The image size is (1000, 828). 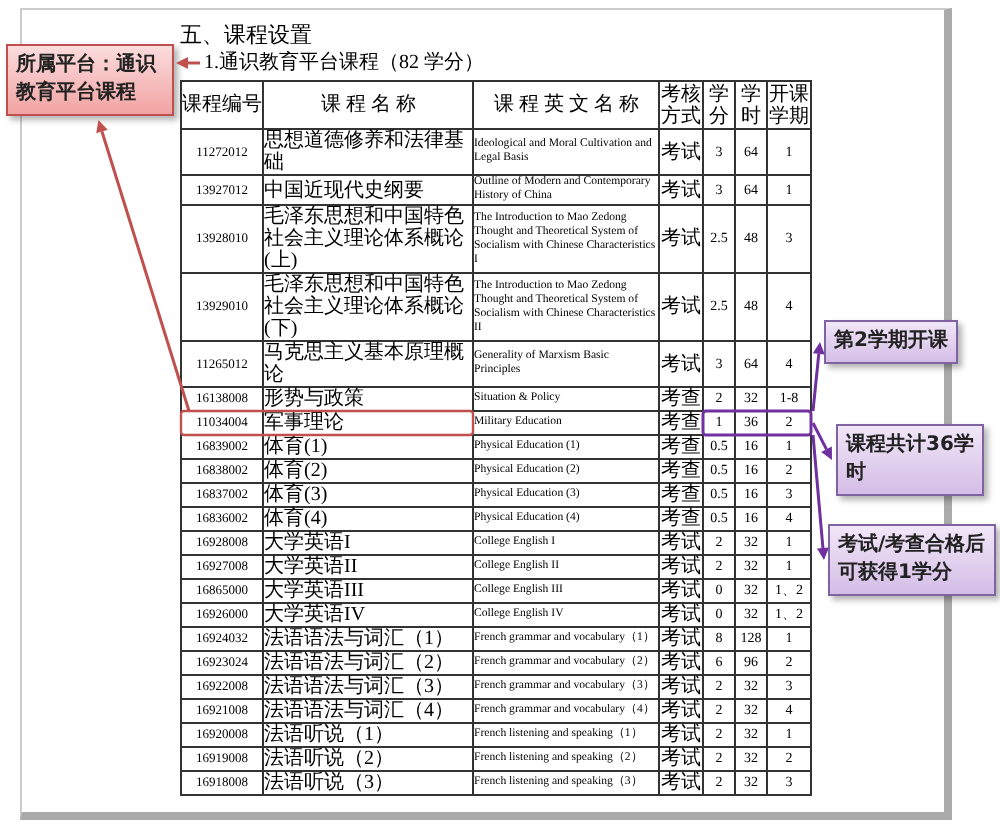 I want to click on table-cell: 法语听说（2）, so click(x=368, y=759).